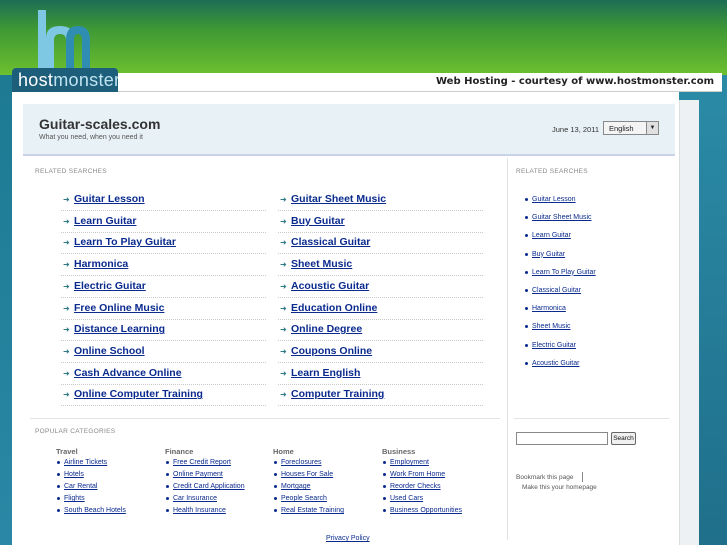  I want to click on sidebar-divider, so click(591, 418).